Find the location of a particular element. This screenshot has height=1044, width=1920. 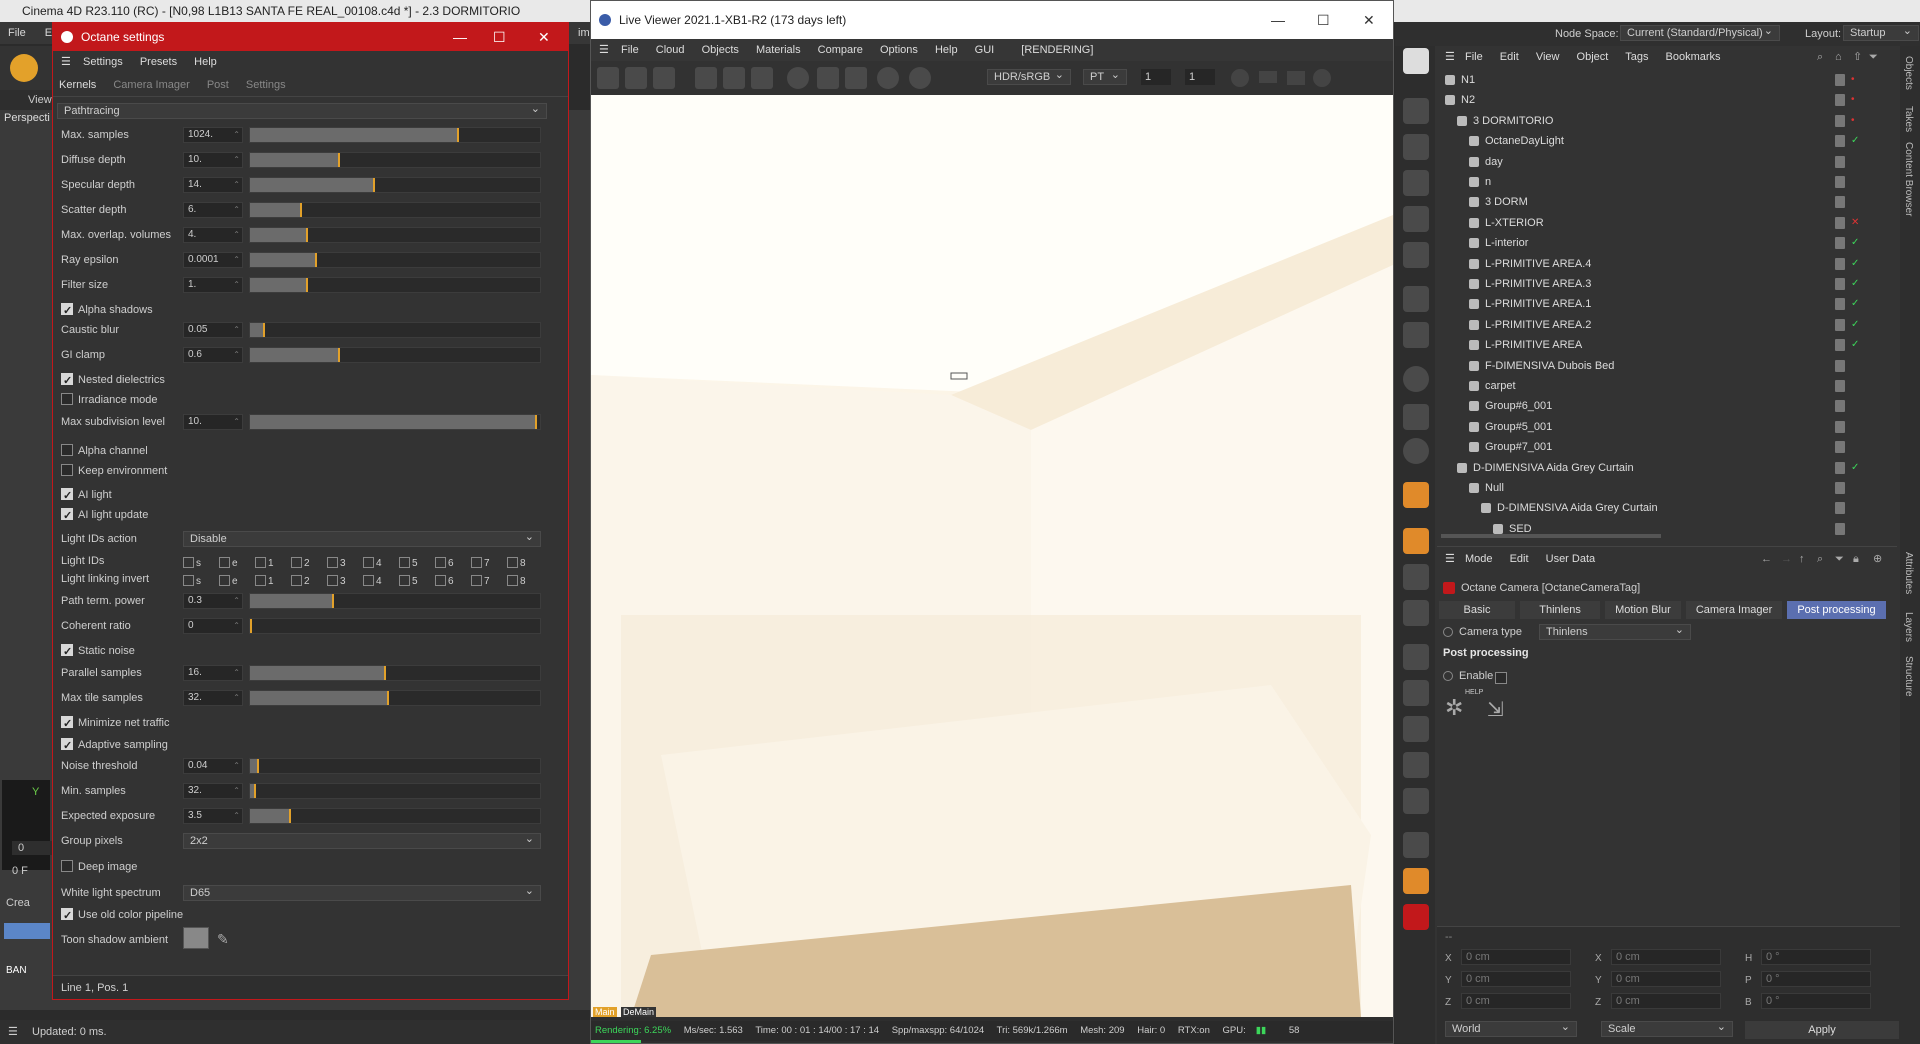

selection-tool-icon is located at coordinates (24, 68).